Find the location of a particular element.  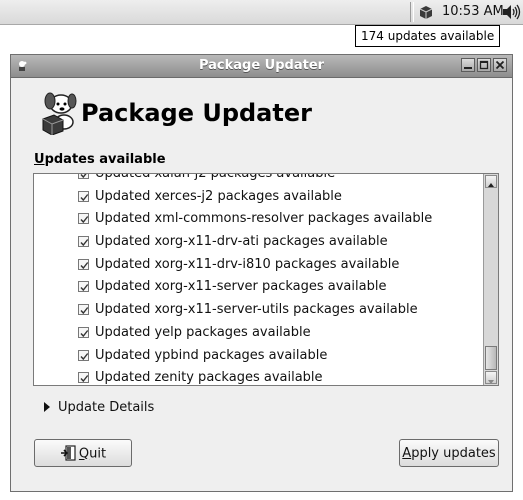

window-title: Package Updater is located at coordinates (261, 65).